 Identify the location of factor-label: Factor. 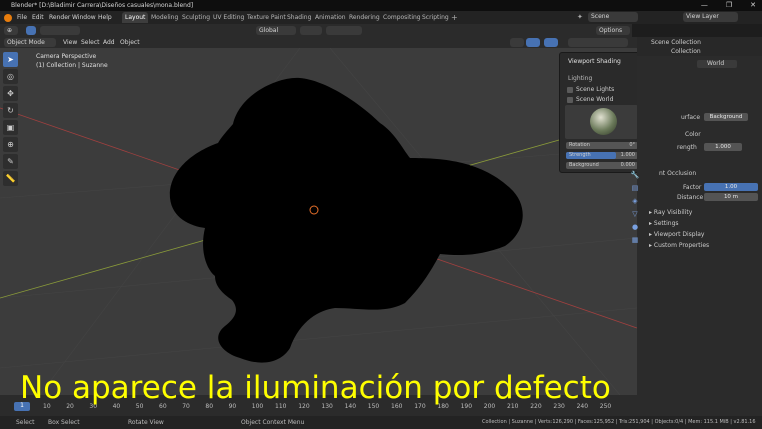
(692, 187).